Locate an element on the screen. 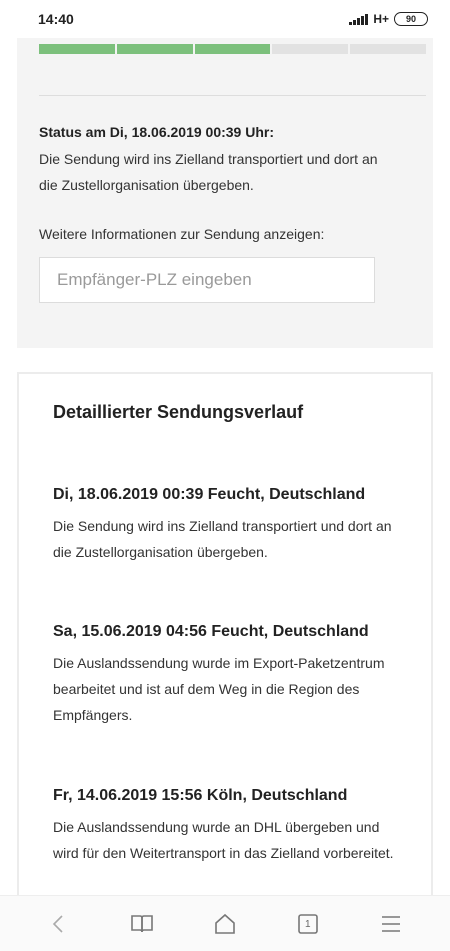 The image size is (450, 951). menu-icon is located at coordinates (390, 923).